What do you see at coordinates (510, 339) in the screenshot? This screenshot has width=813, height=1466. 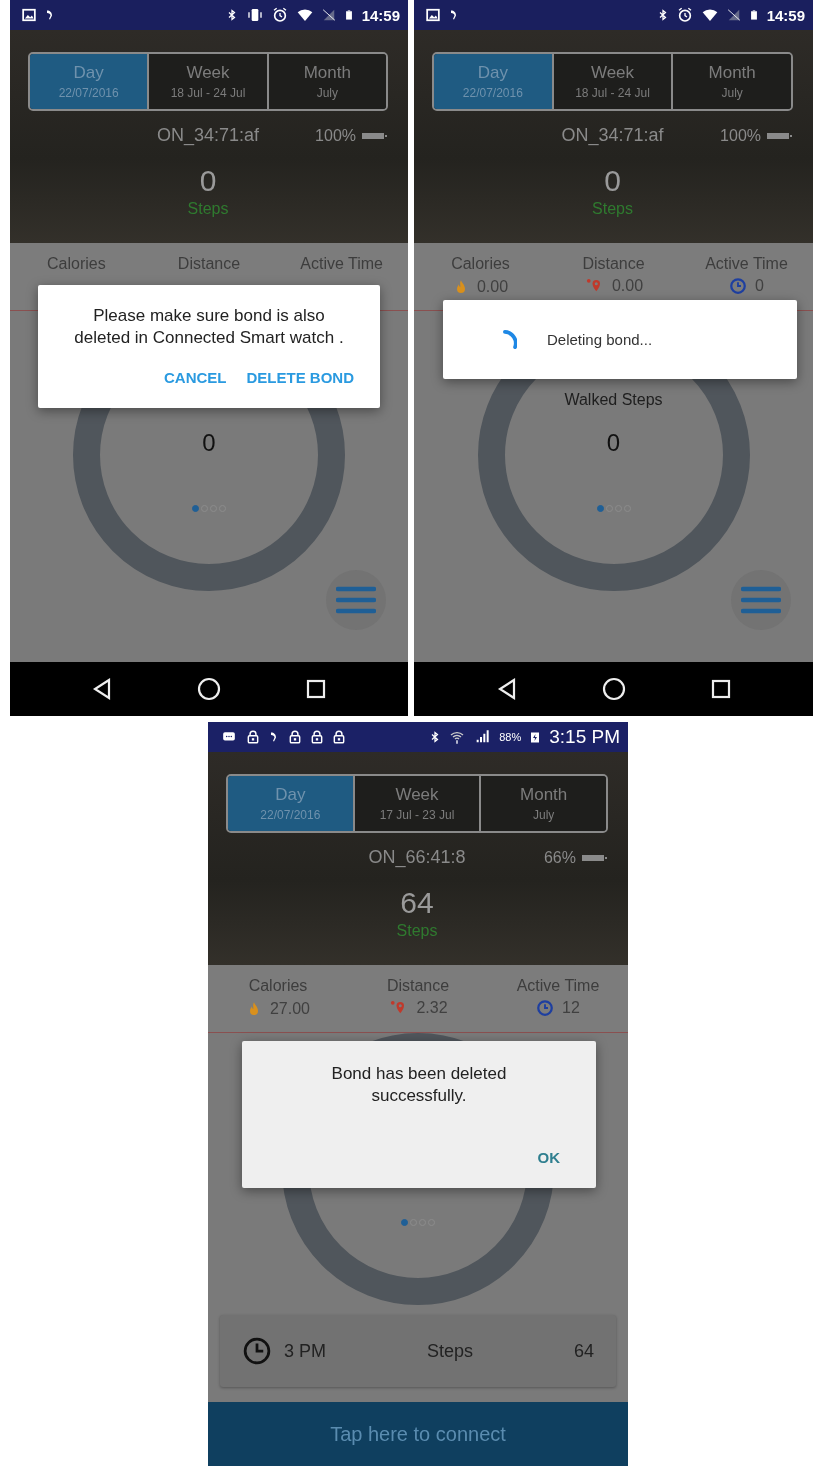 I see `spinner-icon` at bounding box center [510, 339].